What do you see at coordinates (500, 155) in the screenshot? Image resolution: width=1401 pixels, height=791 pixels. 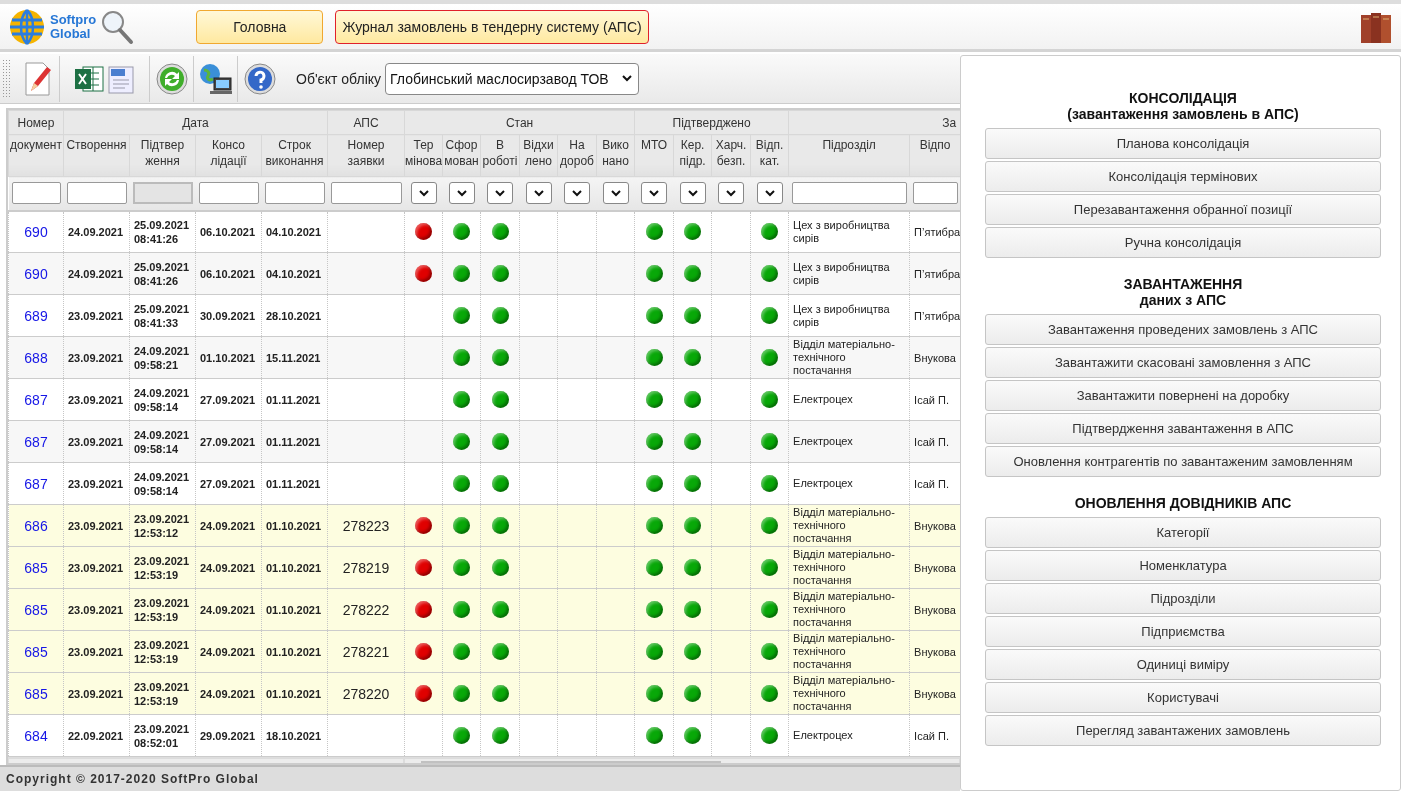 I see `column-header: В роботі` at bounding box center [500, 155].